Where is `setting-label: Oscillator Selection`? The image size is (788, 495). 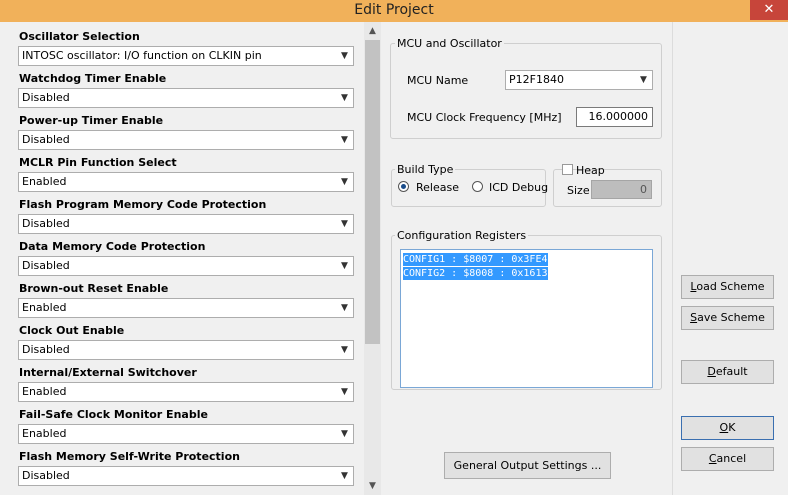 setting-label: Oscillator Selection is located at coordinates (79, 36).